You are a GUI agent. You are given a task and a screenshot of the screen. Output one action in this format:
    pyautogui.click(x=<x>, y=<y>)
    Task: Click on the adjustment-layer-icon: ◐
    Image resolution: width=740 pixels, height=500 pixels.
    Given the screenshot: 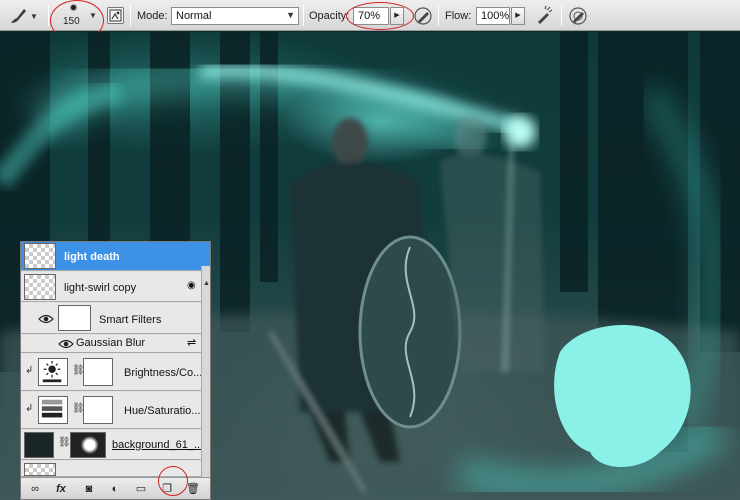 What is the action you would take?
    pyautogui.click(x=115, y=489)
    